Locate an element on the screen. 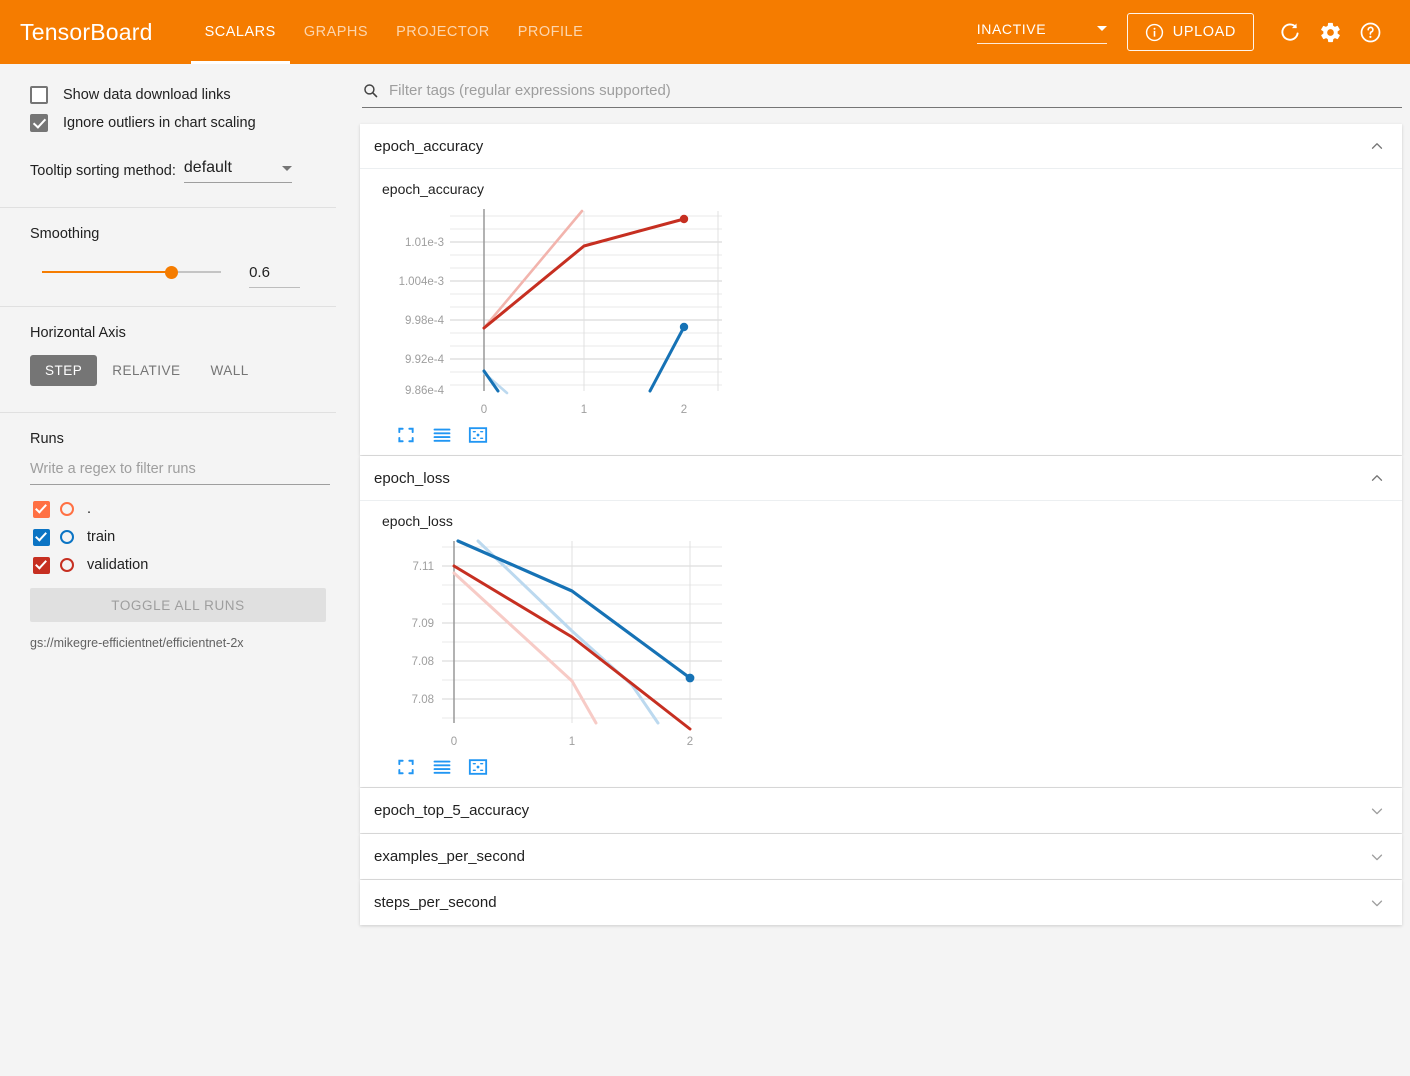  card-header-epoch-accuracy: epoch_accuracy is located at coordinates (881, 146).